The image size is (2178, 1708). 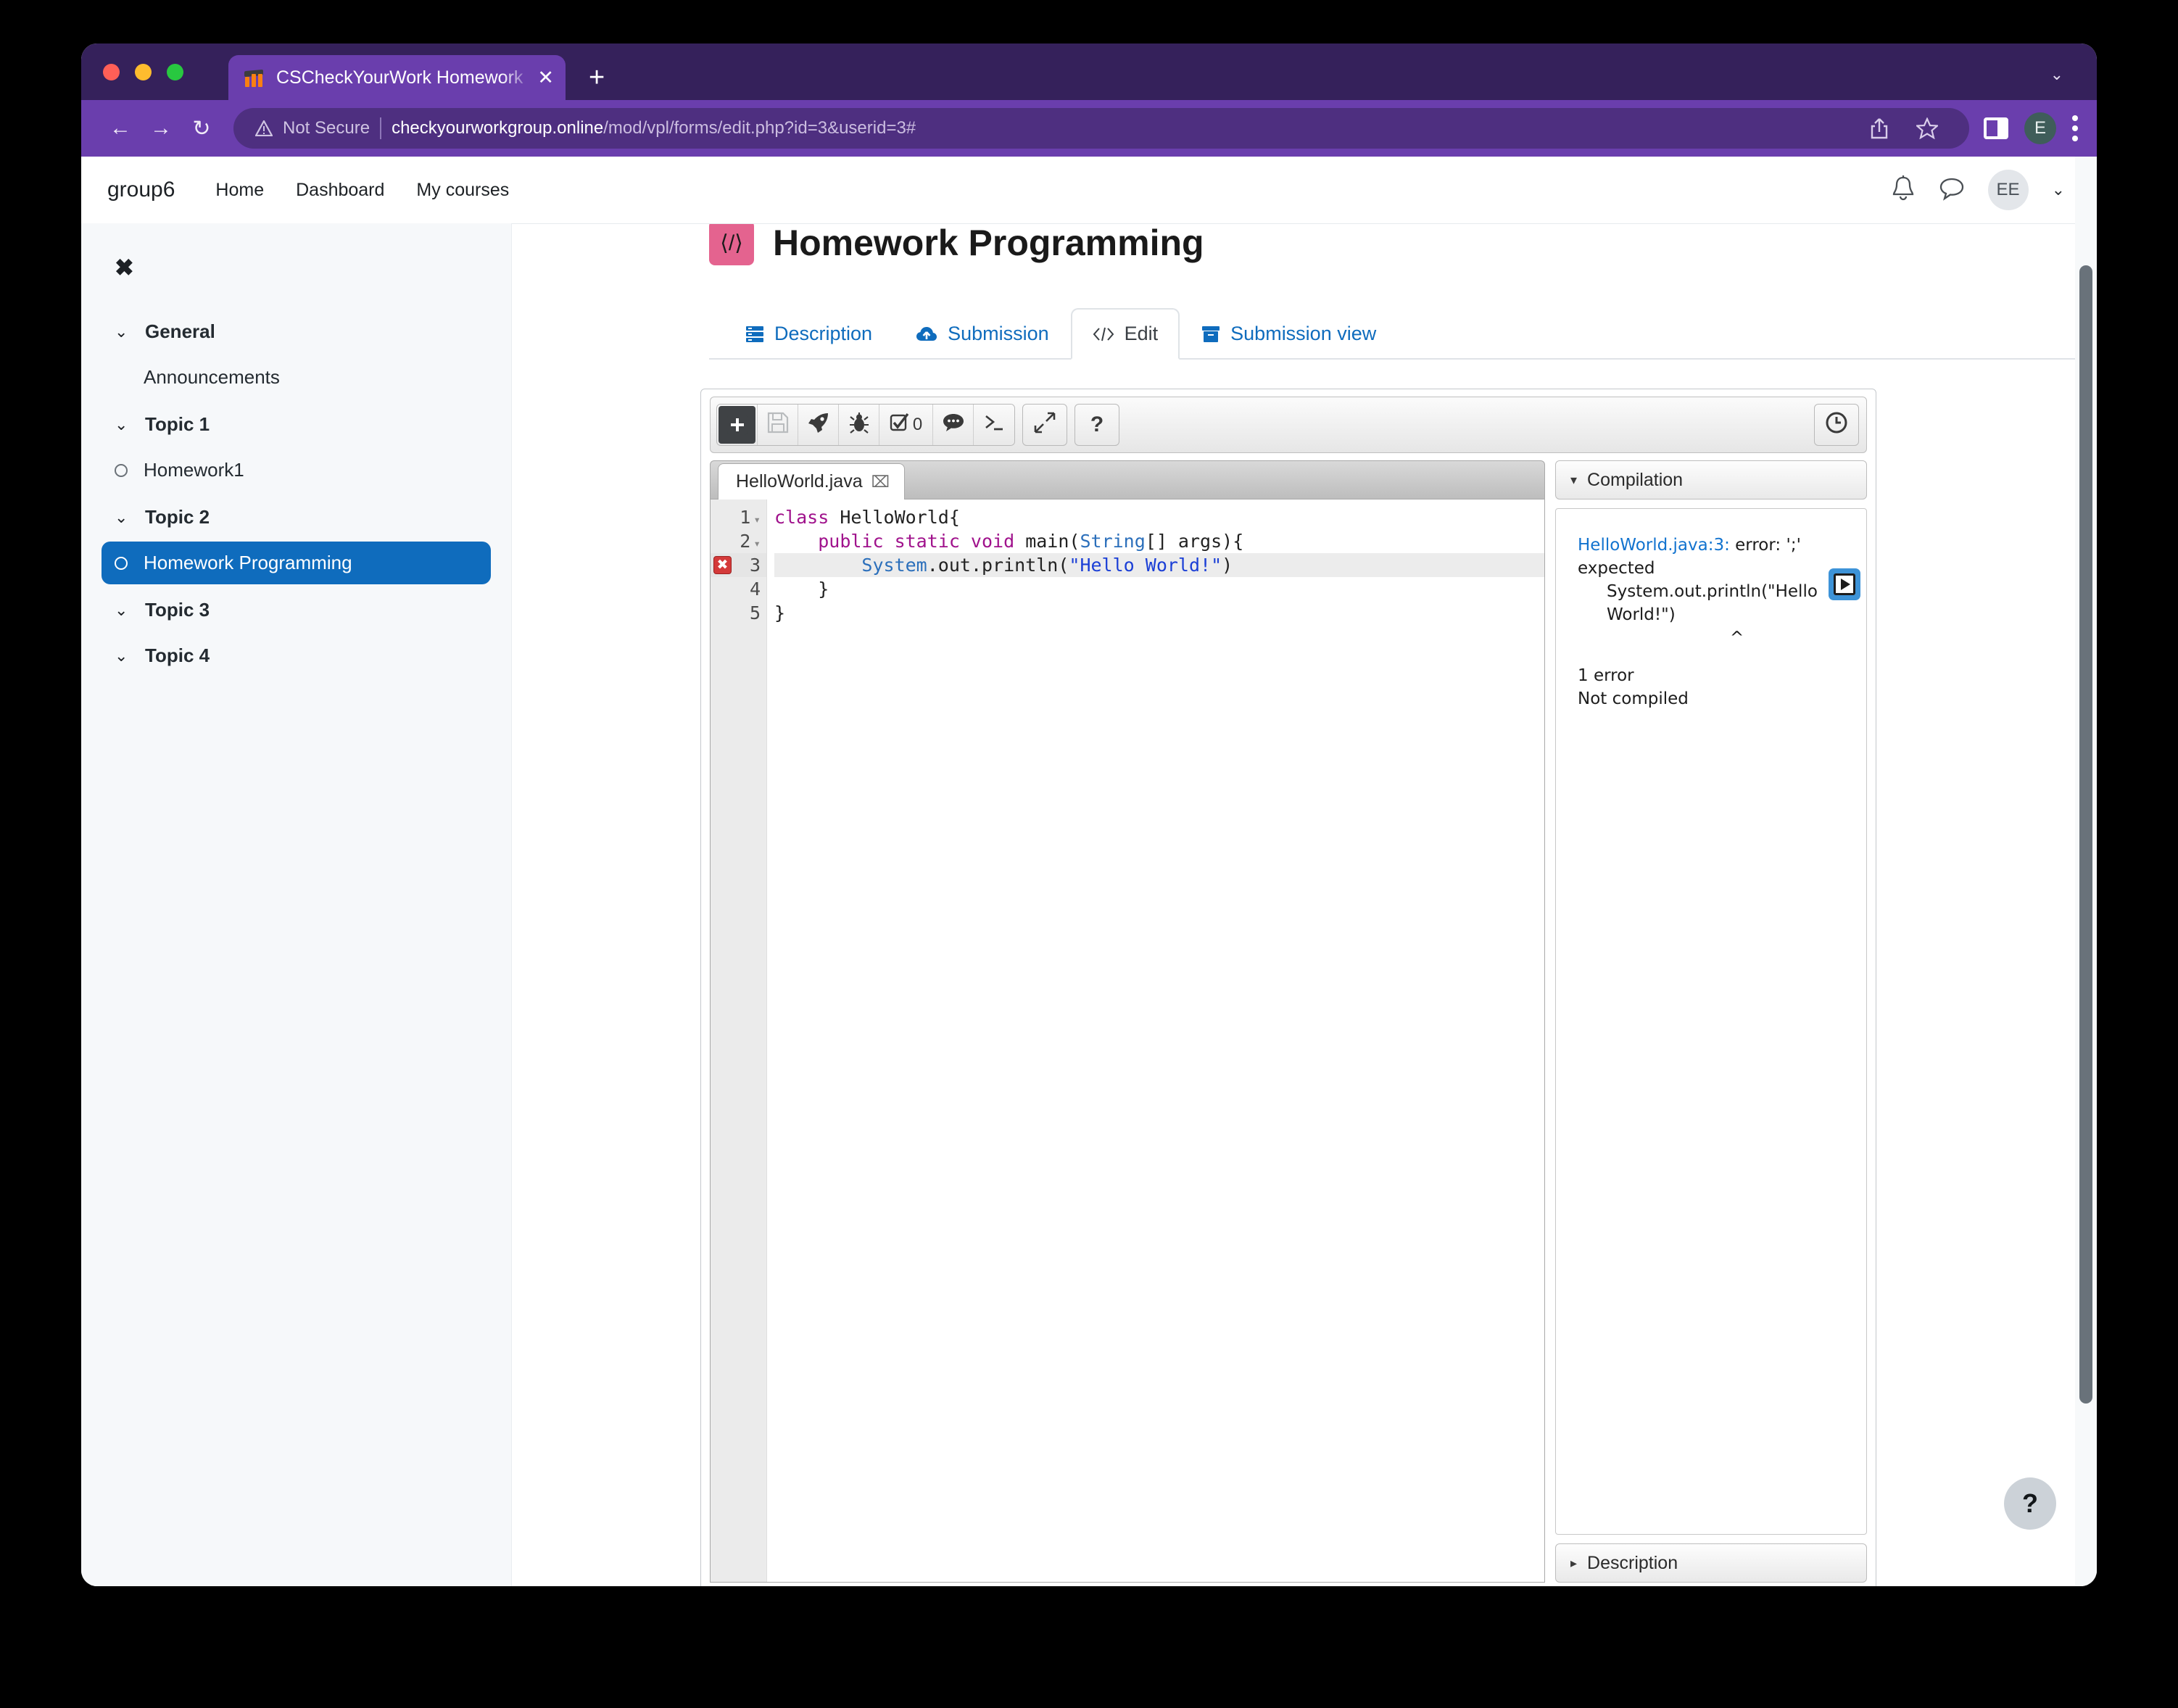 I want to click on help-button: ?, so click(x=1096, y=425).